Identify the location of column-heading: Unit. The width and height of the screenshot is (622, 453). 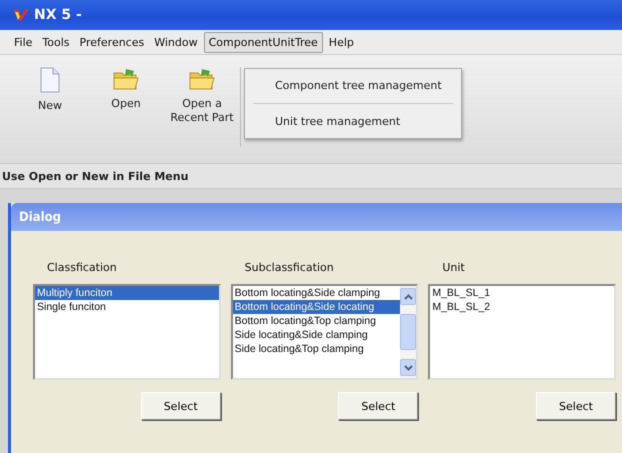
(453, 267).